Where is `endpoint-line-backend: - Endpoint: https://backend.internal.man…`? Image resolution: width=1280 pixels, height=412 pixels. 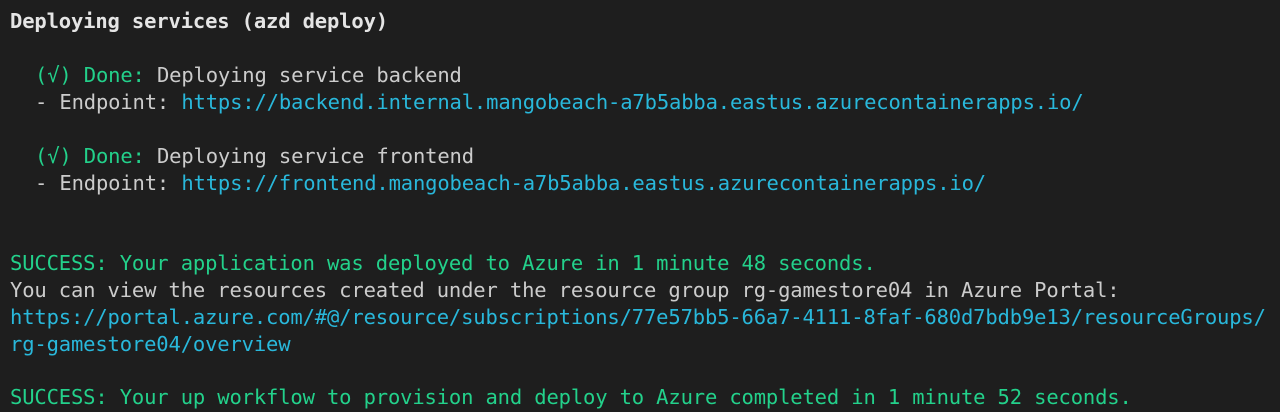 endpoint-line-backend: - Endpoint: https://backend.internal.man… is located at coordinates (547, 102).